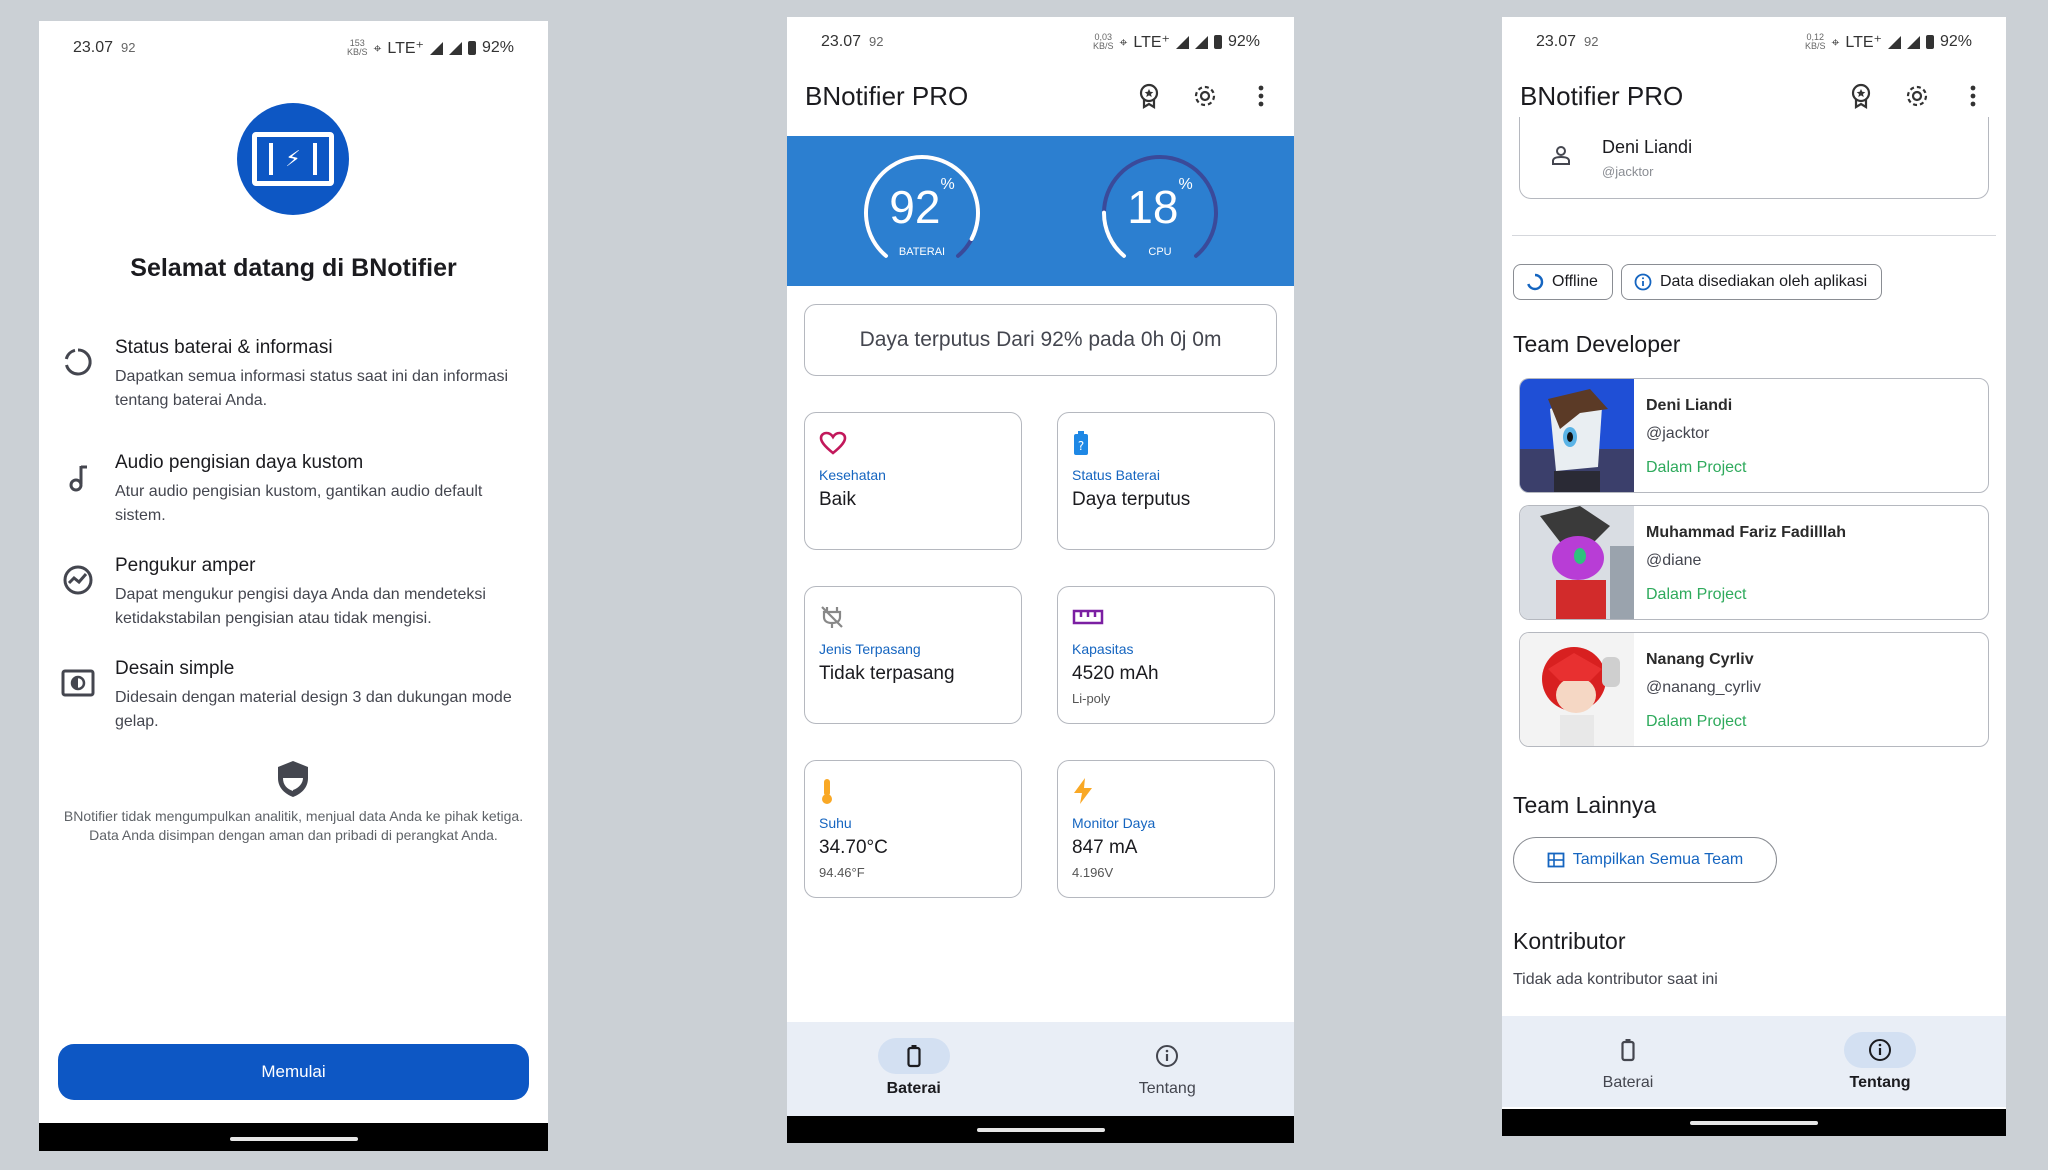  What do you see at coordinates (1563, 282) in the screenshot?
I see `offline-chip: Offline` at bounding box center [1563, 282].